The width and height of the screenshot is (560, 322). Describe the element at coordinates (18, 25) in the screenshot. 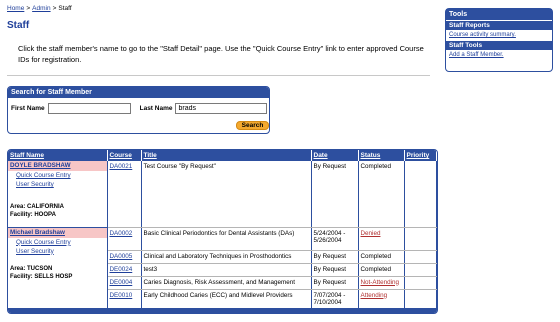

I see `page-title: Staff` at that location.